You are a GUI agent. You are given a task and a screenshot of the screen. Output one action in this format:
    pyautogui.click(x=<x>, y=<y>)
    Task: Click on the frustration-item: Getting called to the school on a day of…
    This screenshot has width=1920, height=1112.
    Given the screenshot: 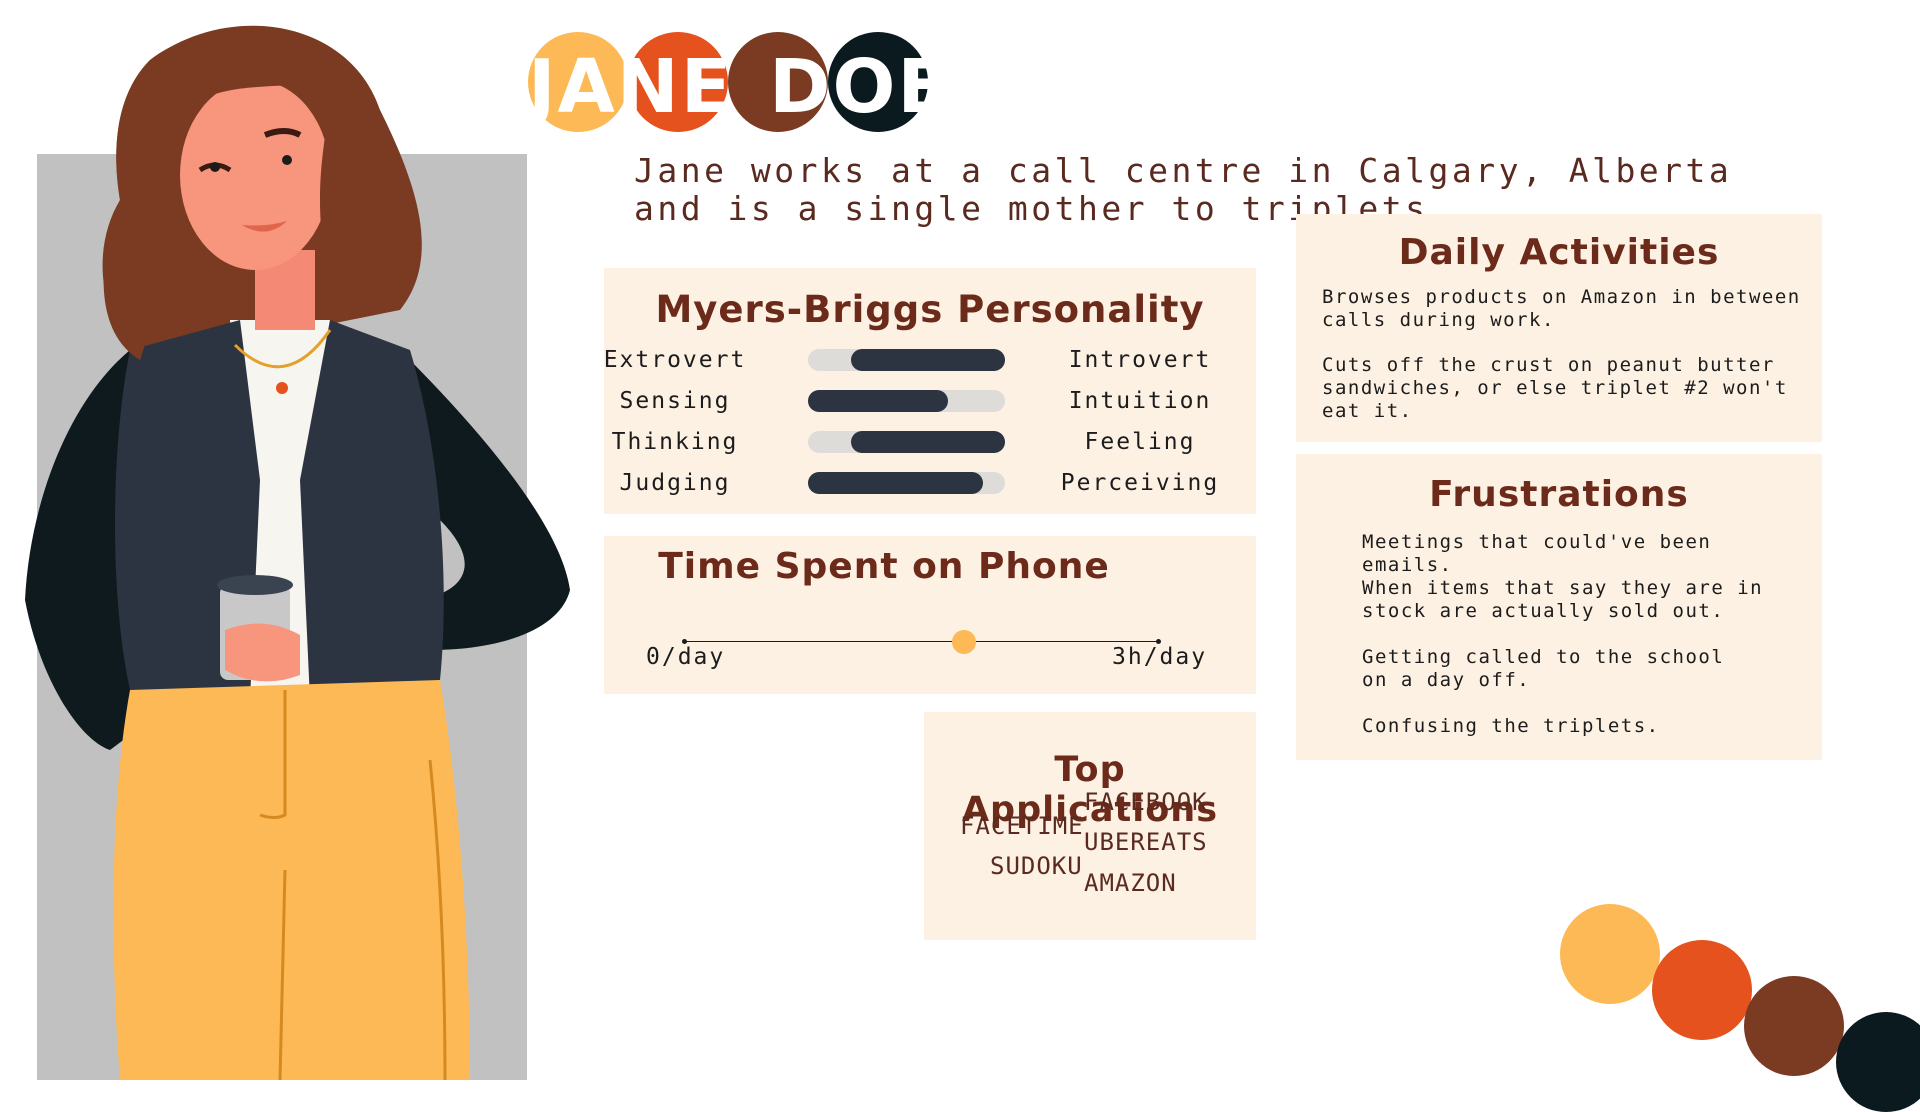 What is the action you would take?
    pyautogui.click(x=1543, y=668)
    